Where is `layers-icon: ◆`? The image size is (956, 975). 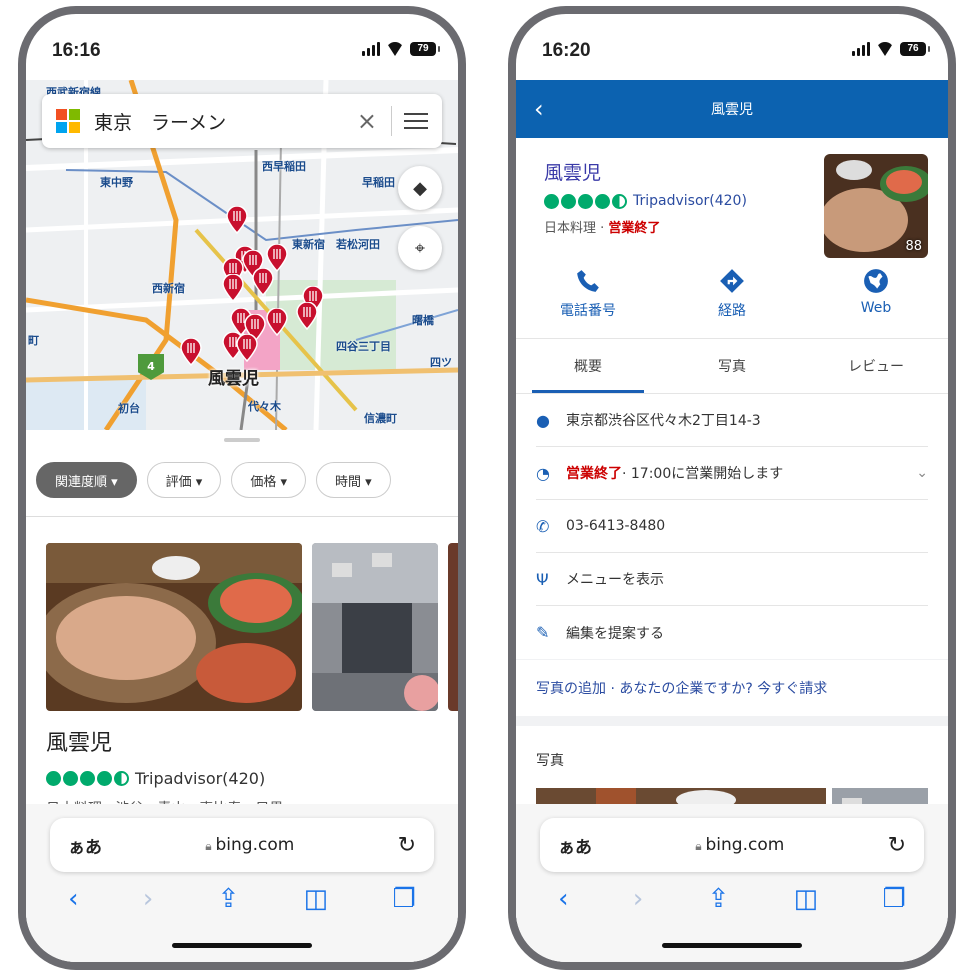
layers-icon: ◆ is located at coordinates (420, 188).